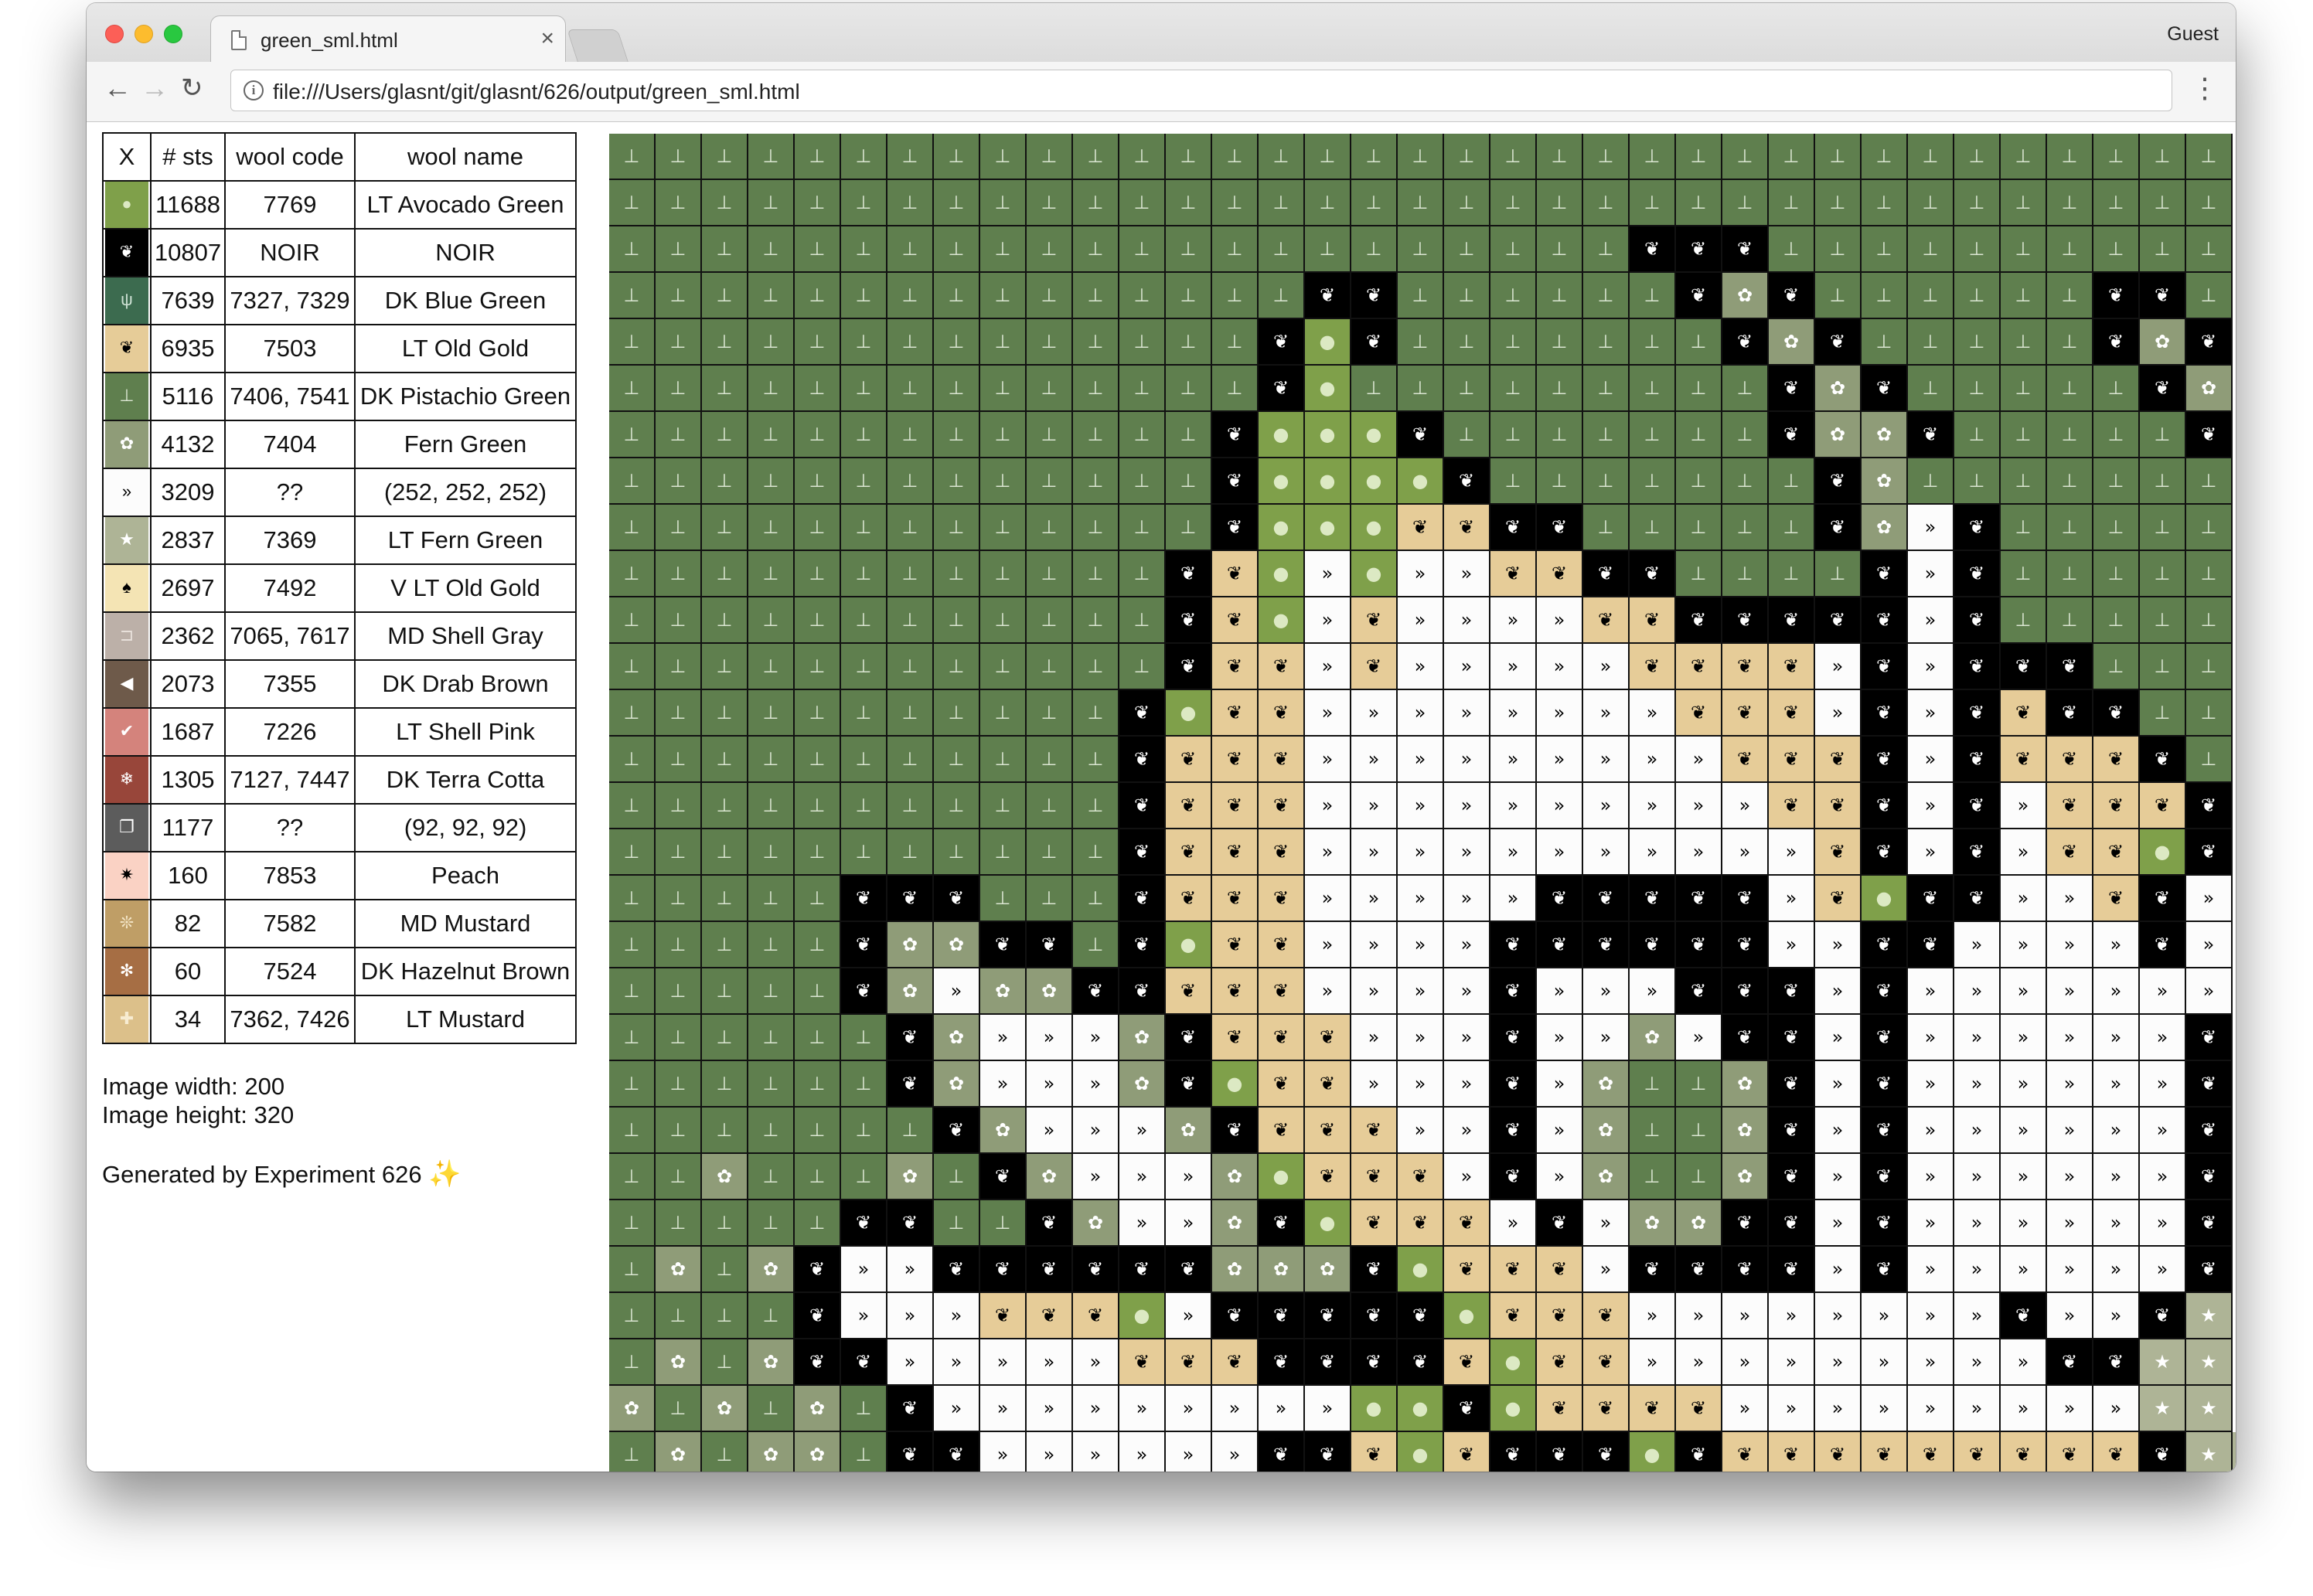 This screenshot has width=2313, height=1596. I want to click on info-icon: i, so click(254, 90).